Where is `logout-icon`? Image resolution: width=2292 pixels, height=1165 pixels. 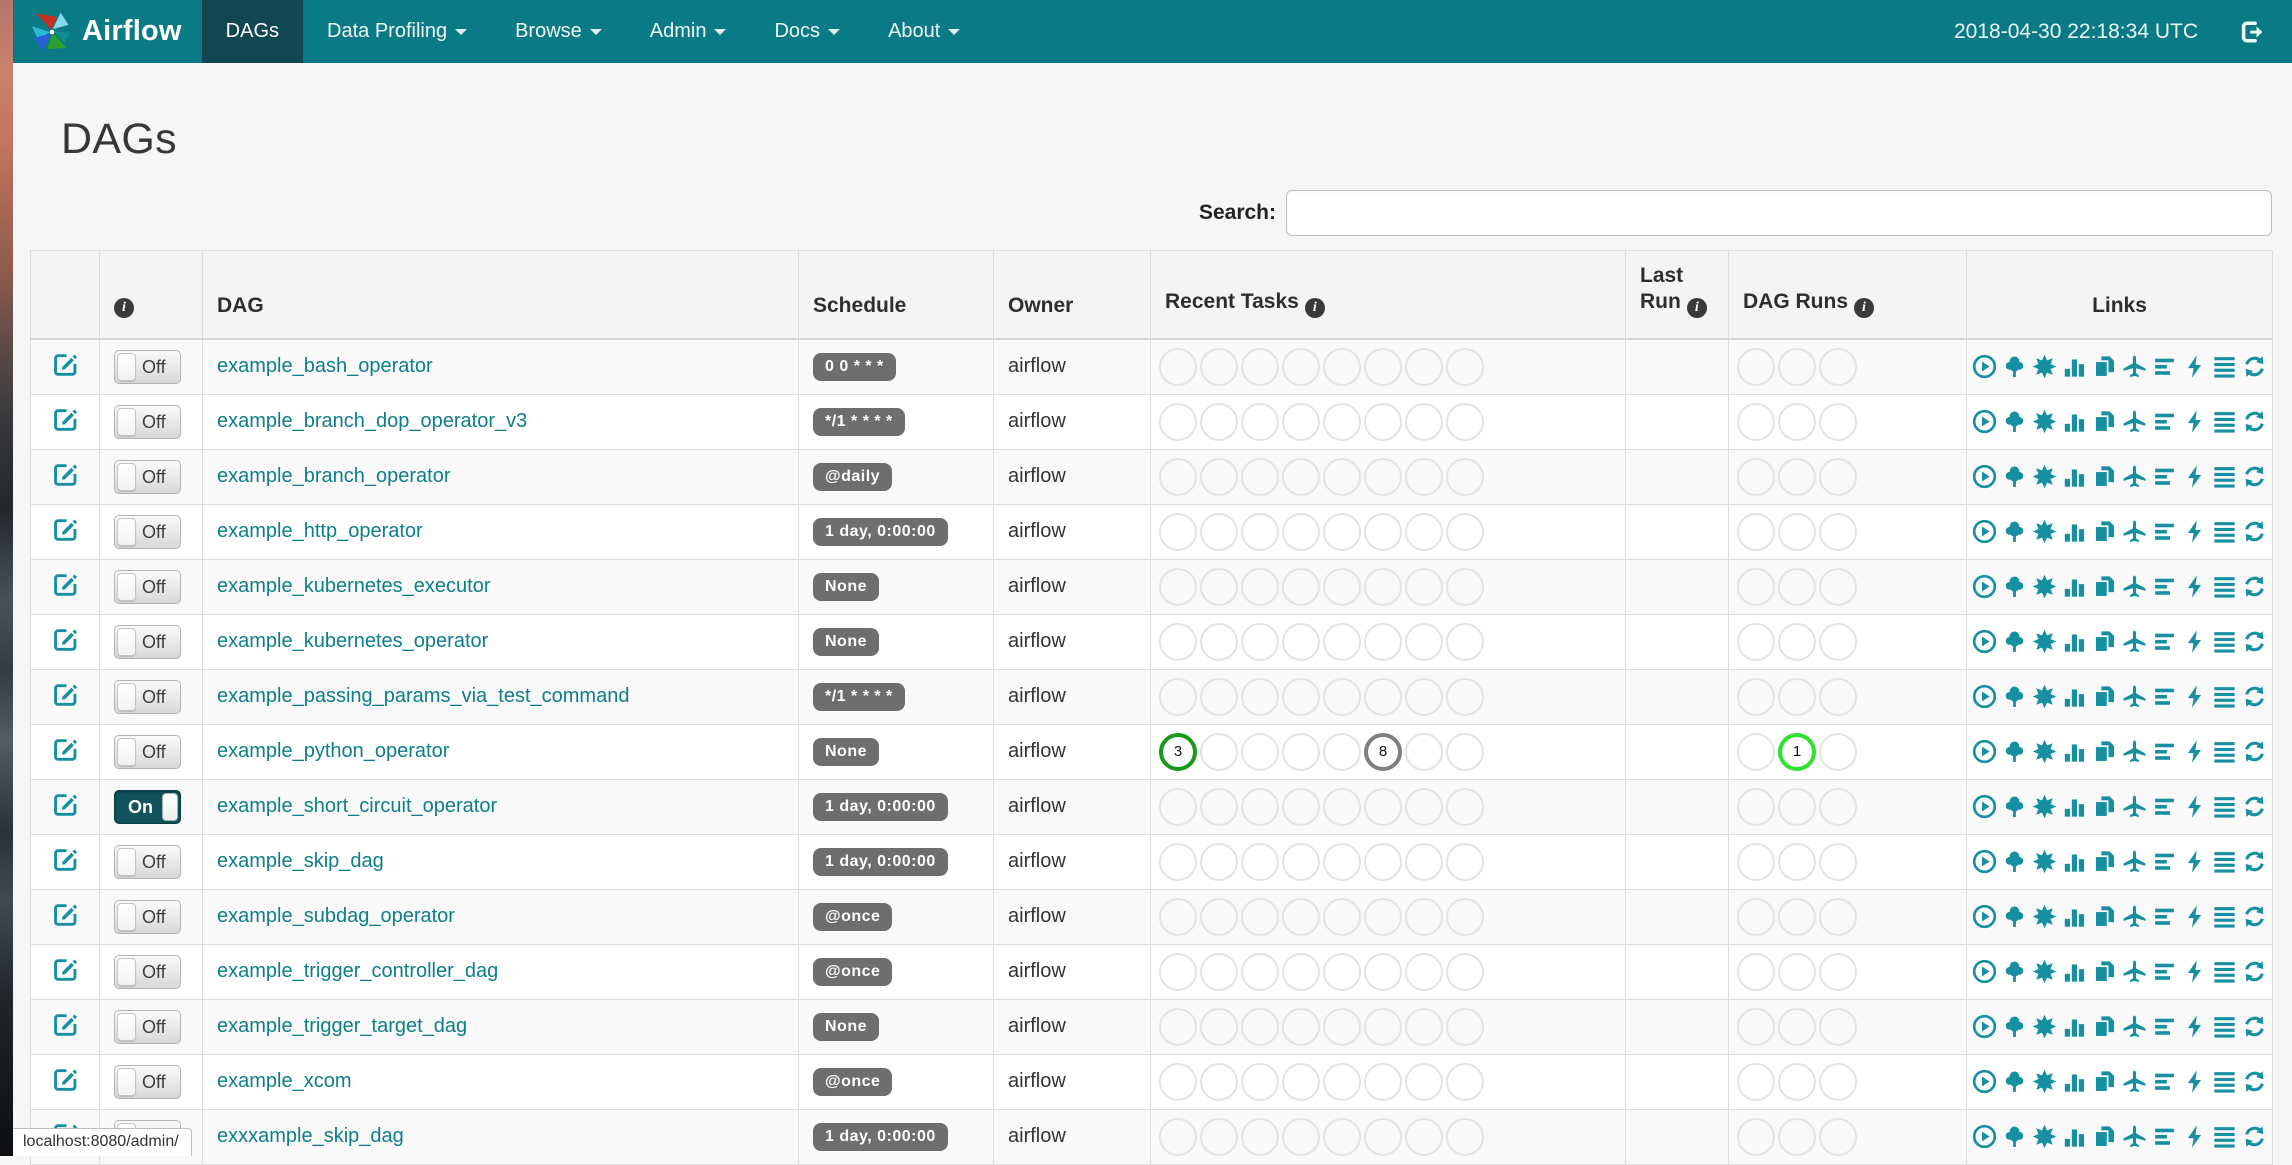 logout-icon is located at coordinates (2252, 32).